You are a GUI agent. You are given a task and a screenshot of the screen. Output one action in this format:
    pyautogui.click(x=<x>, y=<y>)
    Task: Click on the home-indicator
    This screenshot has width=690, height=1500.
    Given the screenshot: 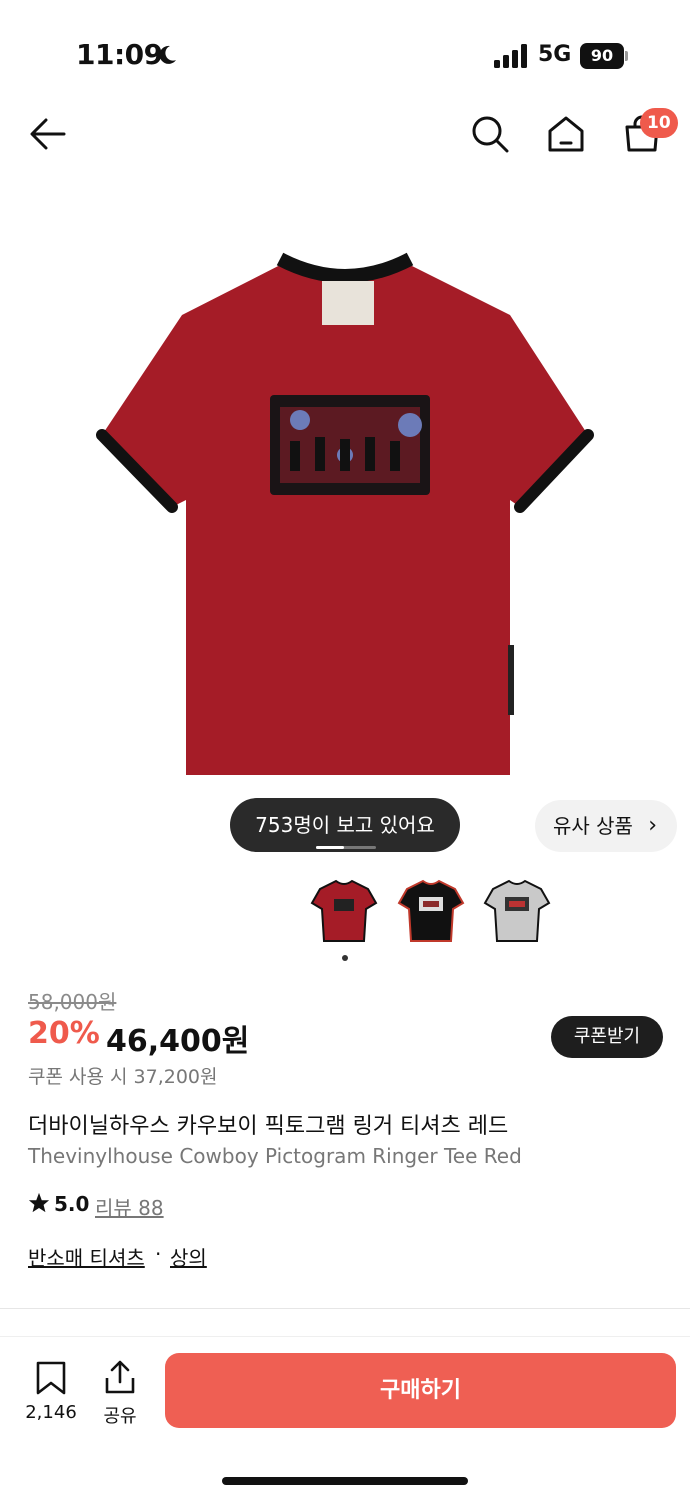 What is the action you would take?
    pyautogui.click(x=345, y=1481)
    